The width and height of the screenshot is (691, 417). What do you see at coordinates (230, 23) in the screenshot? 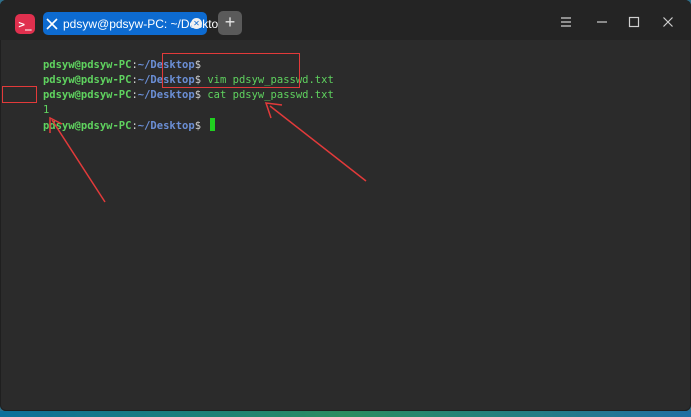
I see `new-tab-button: +` at bounding box center [230, 23].